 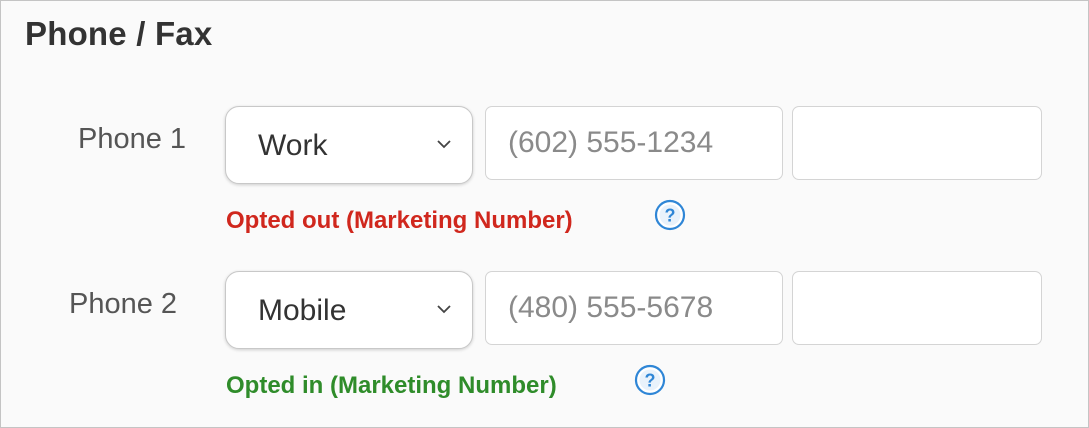 I want to click on phone-2-type-select: Mobile, so click(x=349, y=310).